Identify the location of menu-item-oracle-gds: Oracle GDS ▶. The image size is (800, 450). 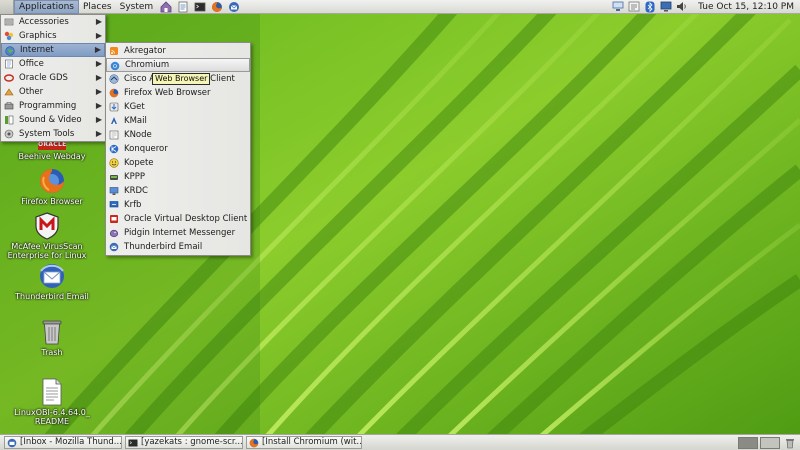
(53, 78).